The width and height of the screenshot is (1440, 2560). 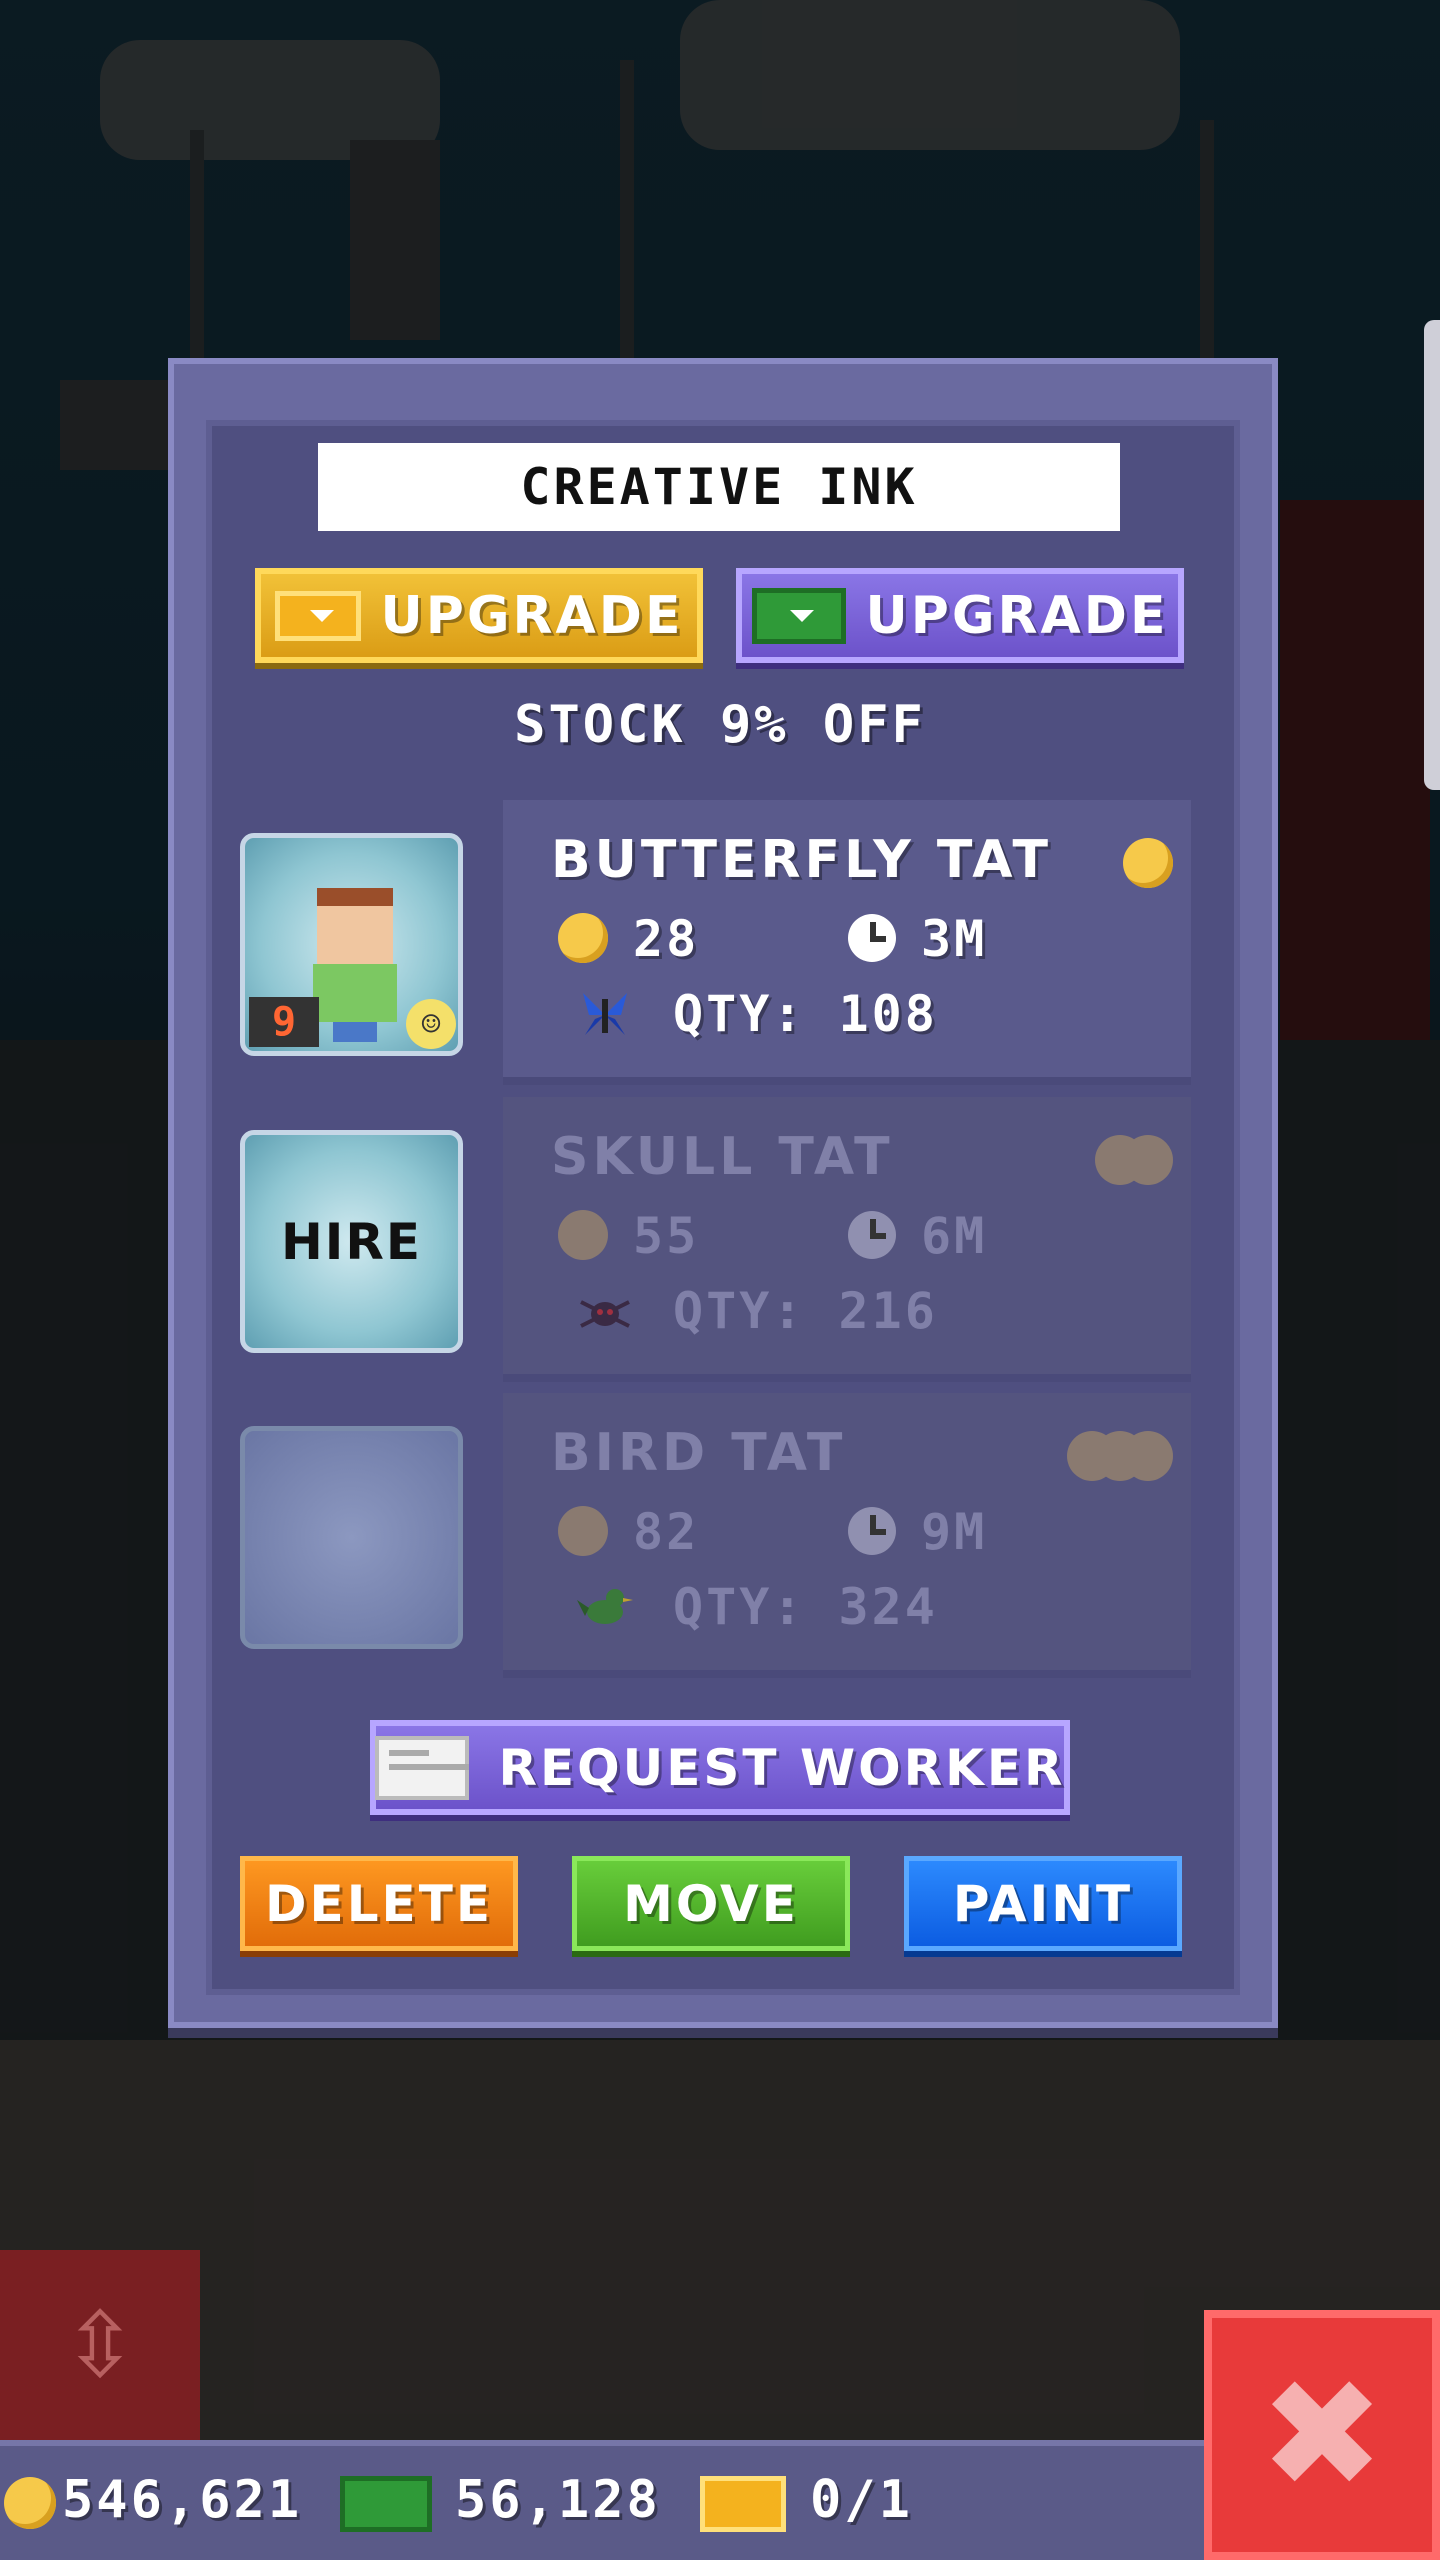 I want to click on worker-level-badge: 9, so click(x=284, y=1022).